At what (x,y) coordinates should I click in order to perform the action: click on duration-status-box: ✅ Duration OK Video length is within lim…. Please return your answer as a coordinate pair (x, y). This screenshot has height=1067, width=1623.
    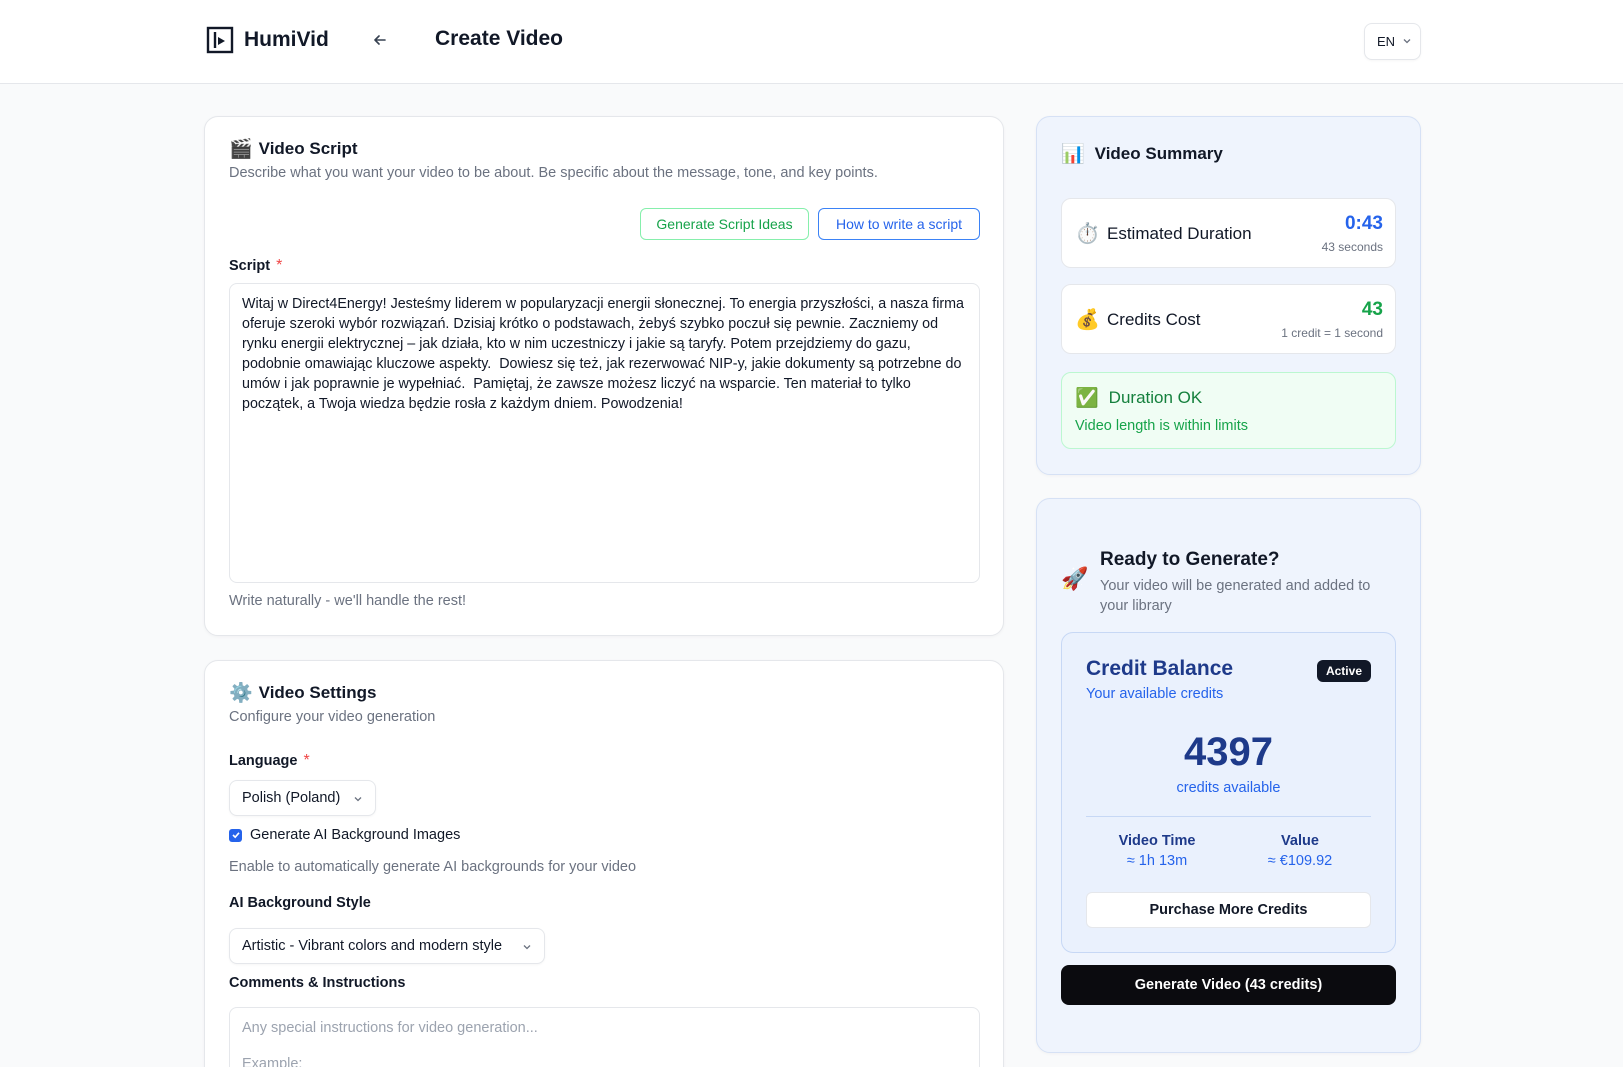
    Looking at the image, I should click on (1228, 410).